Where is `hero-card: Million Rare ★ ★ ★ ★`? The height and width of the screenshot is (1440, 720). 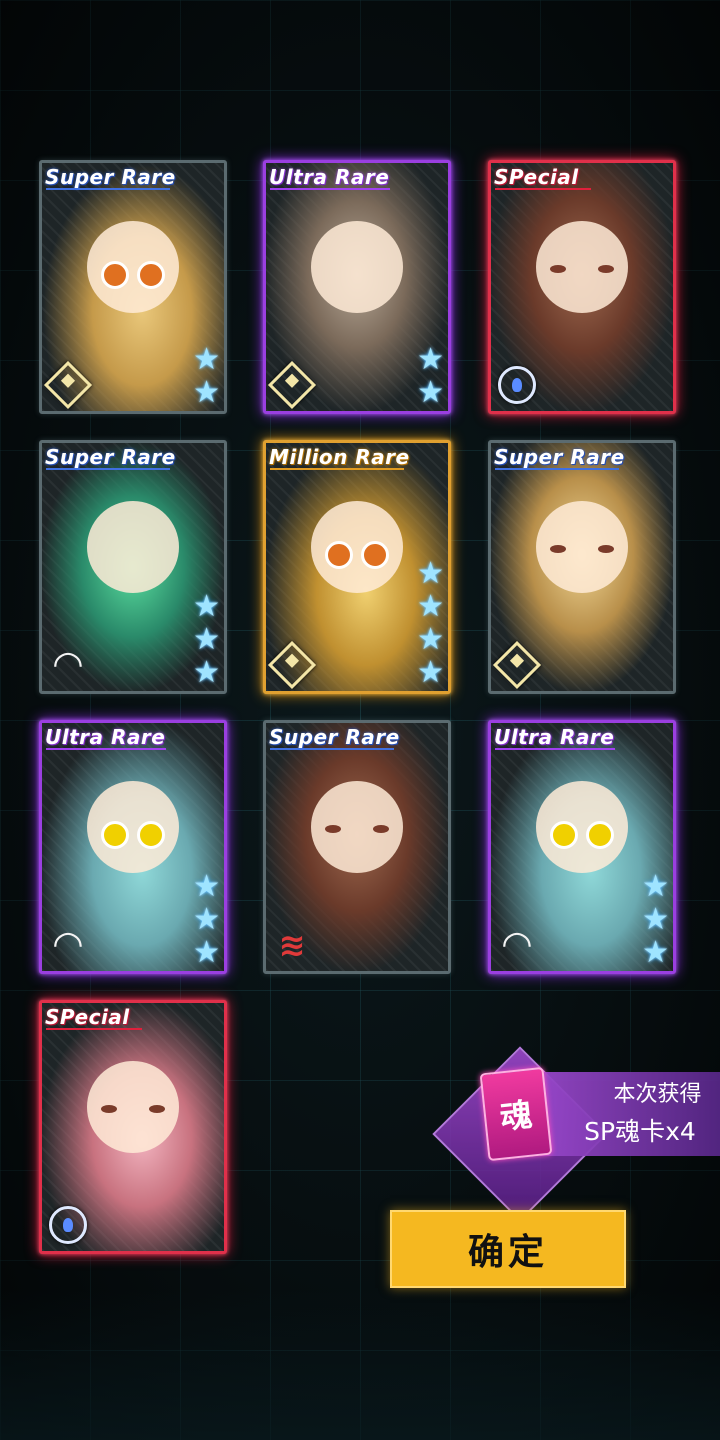 hero-card: Million Rare ★ ★ ★ ★ is located at coordinates (357, 567).